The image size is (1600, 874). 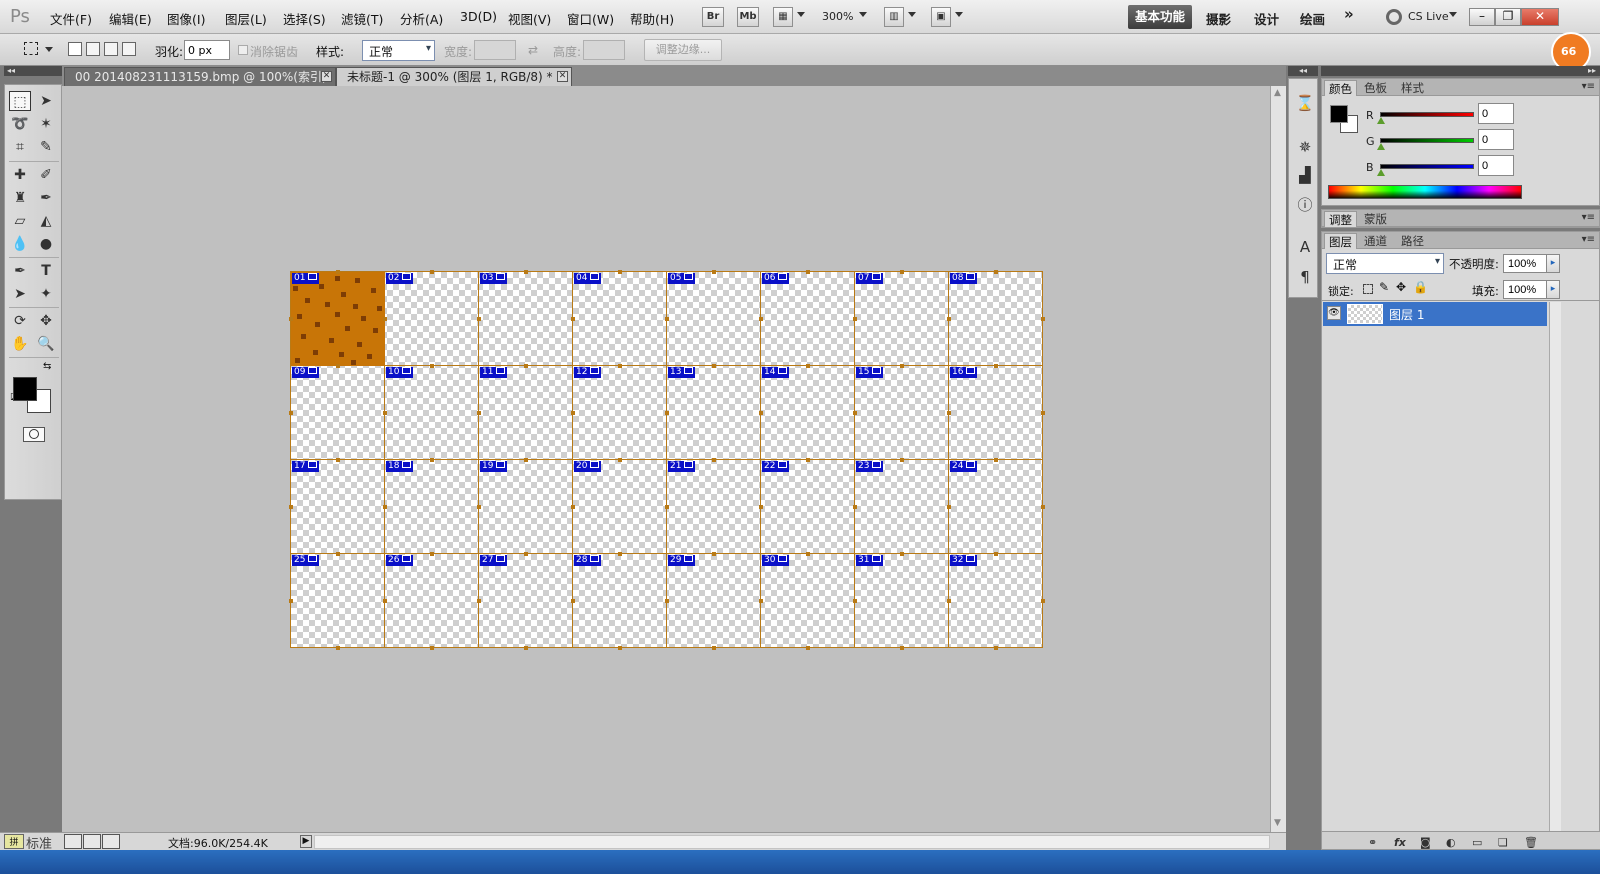 I want to click on slice-cell: 26, so click(x=432, y=601).